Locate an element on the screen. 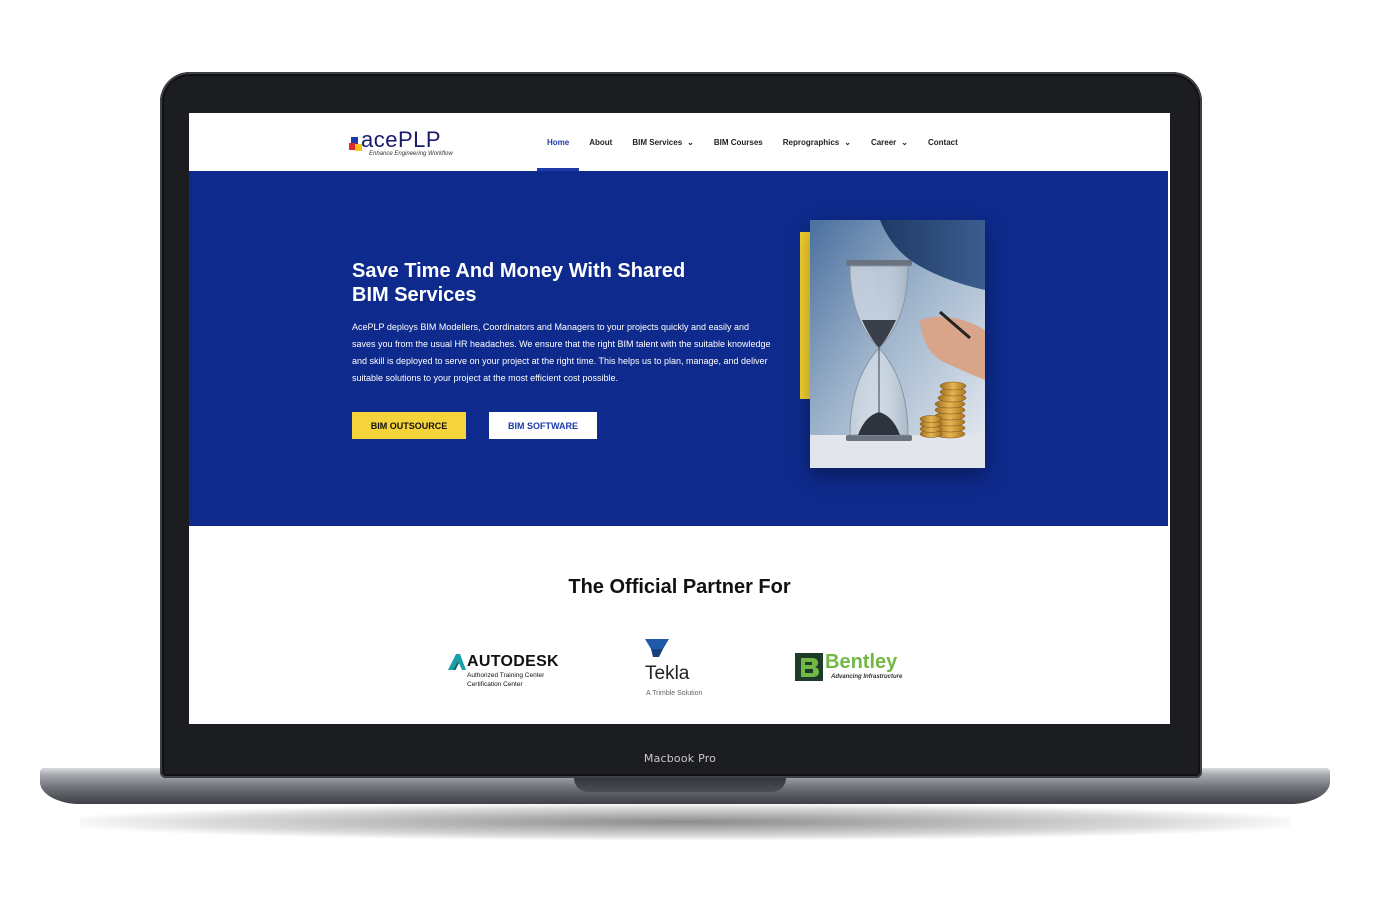 Image resolution: width=1400 pixels, height=900 pixels. laptop-shadow is located at coordinates (685, 822).